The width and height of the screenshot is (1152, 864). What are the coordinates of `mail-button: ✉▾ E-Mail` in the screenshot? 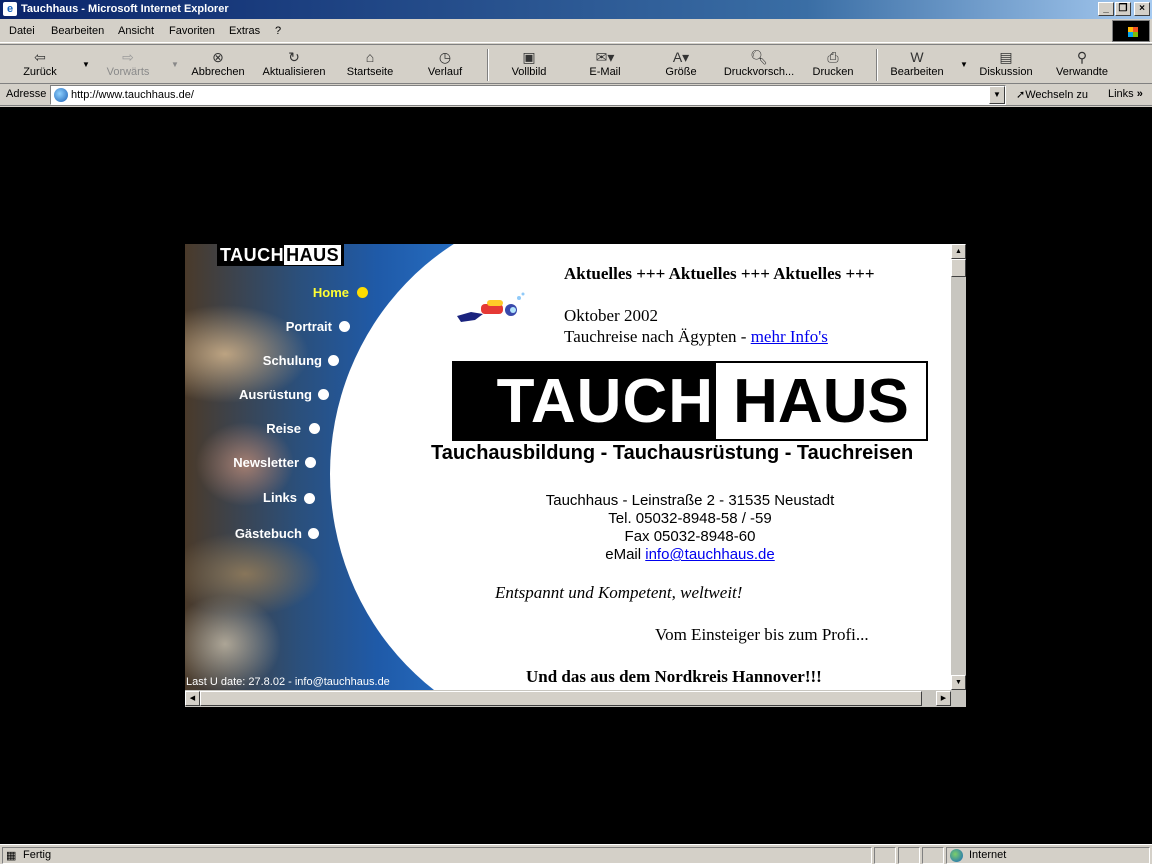 It's located at (605, 65).